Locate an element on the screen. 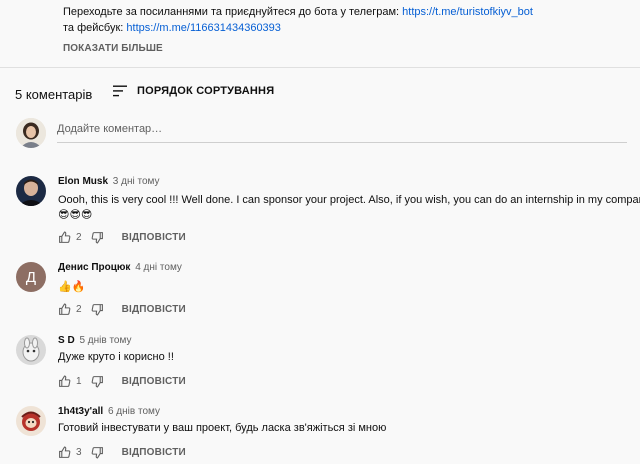 The width and height of the screenshot is (640, 464). add-comment-field is located at coordinates (342, 130).